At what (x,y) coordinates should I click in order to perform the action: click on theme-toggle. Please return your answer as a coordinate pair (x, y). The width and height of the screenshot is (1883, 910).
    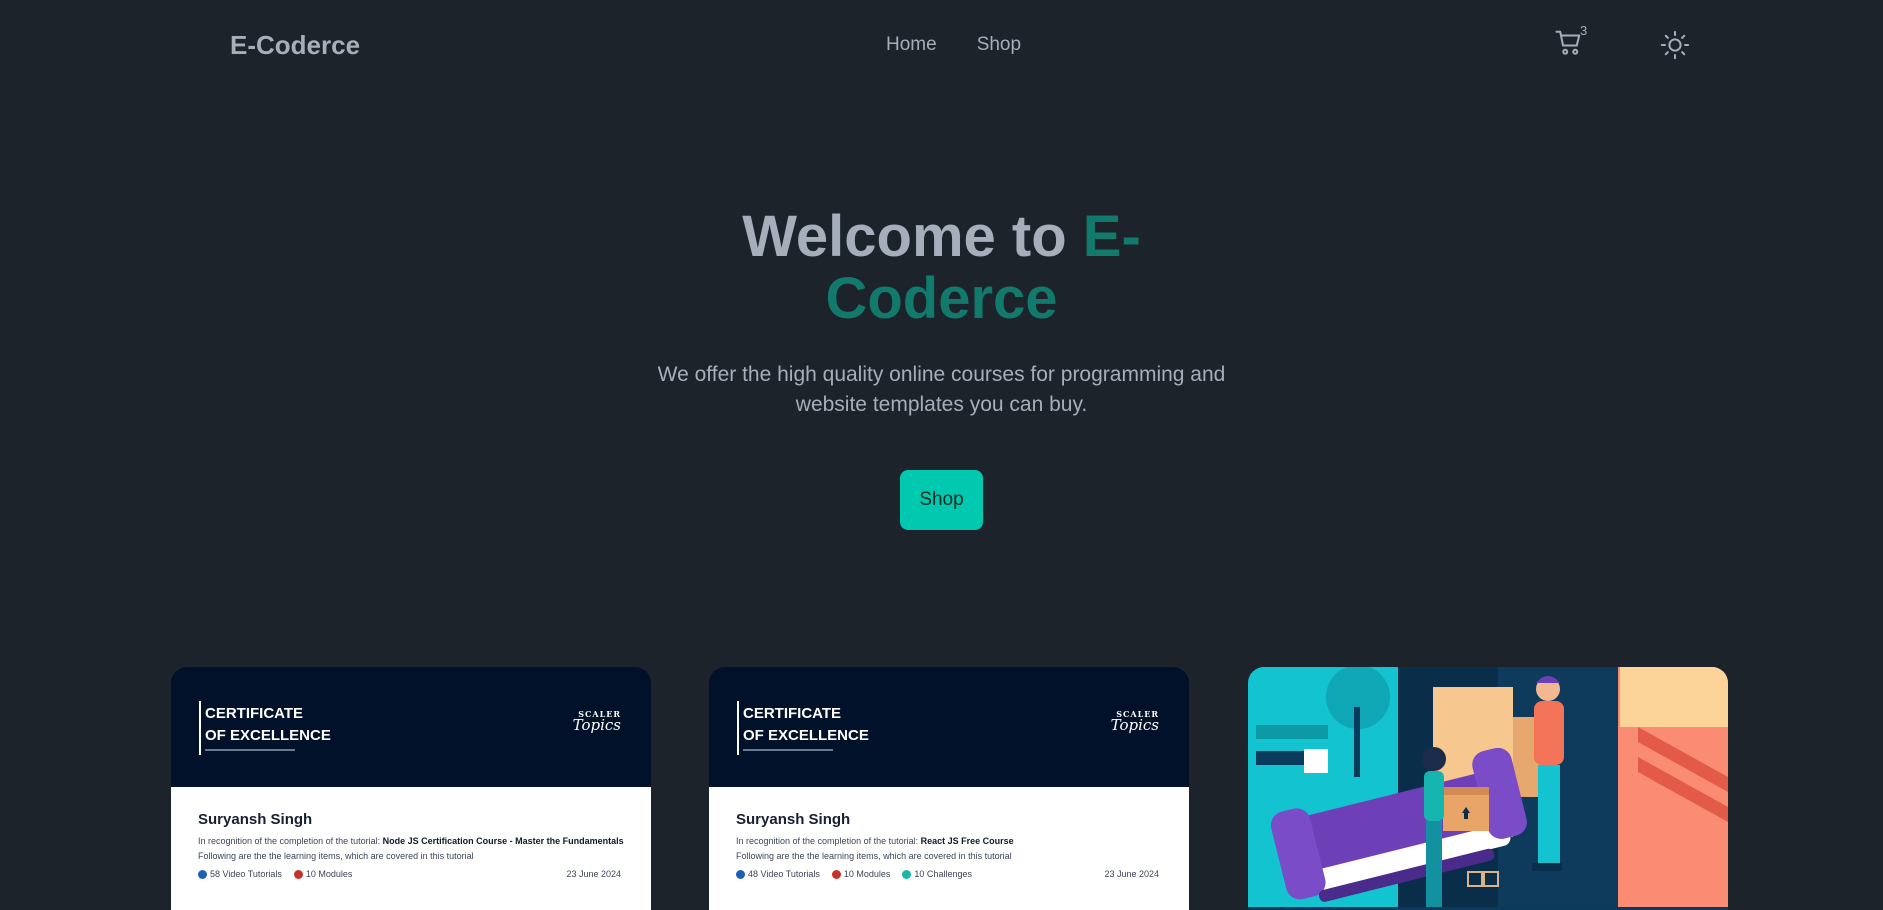
    Looking at the image, I should click on (1675, 45).